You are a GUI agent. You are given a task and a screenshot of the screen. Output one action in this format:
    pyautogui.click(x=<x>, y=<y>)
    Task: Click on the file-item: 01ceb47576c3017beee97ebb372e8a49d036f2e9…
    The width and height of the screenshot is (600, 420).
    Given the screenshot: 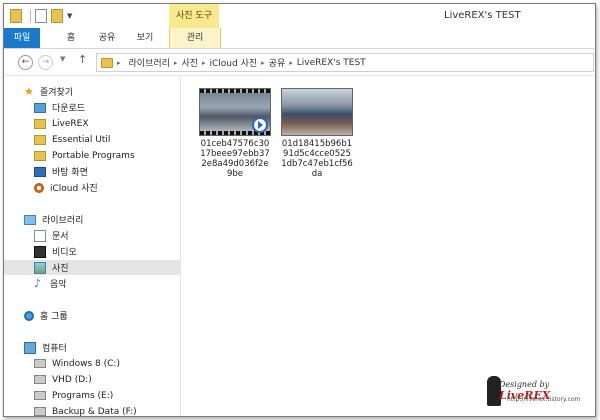 What is the action you would take?
    pyautogui.click(x=235, y=133)
    